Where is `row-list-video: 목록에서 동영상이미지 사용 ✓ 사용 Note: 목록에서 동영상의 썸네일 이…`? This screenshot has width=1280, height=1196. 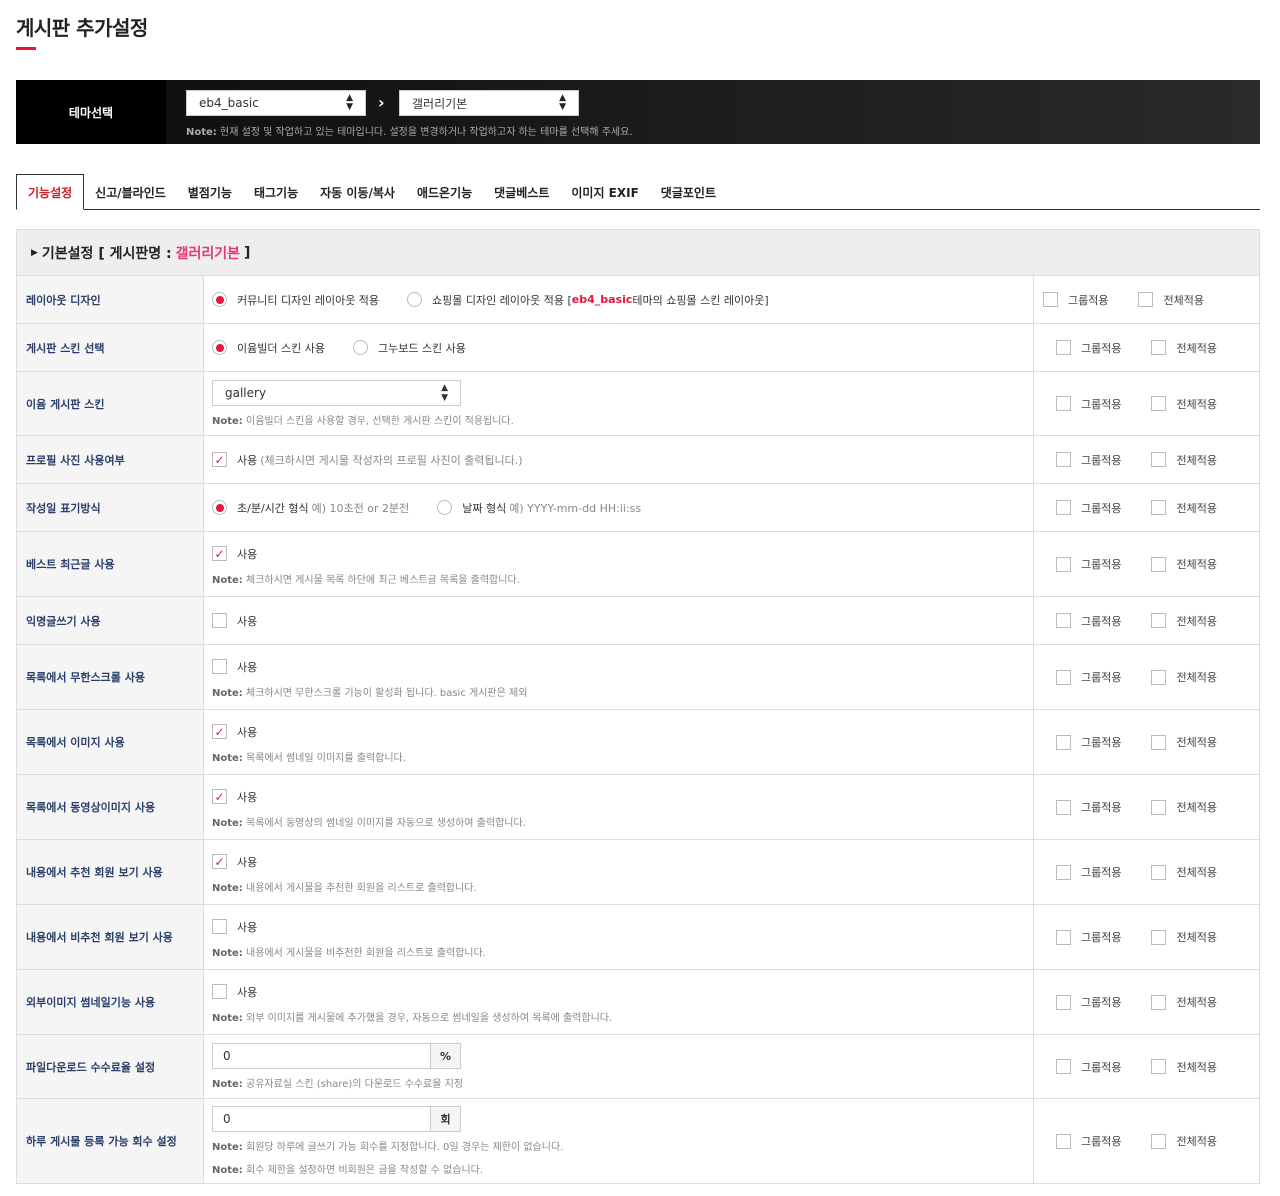
row-list-video: 목록에서 동영상이미지 사용 ✓ 사용 Note: 목록에서 동영상의 썸네일 이… is located at coordinates (638, 807).